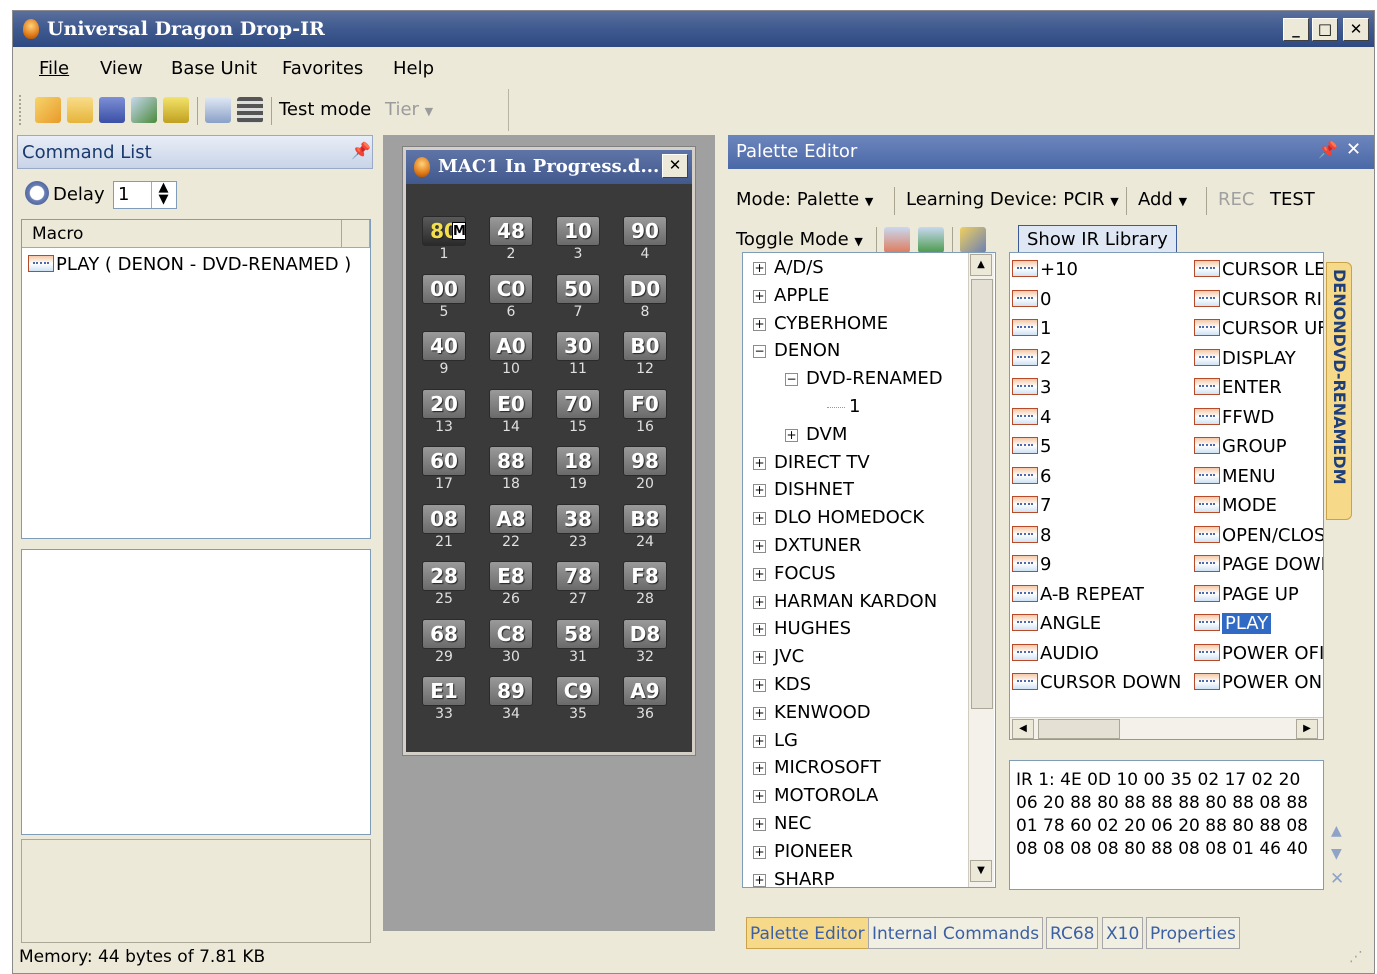 The width and height of the screenshot is (1377, 974). Describe the element at coordinates (788, 267) in the screenshot. I see `tree-node: + A/D/S` at that location.